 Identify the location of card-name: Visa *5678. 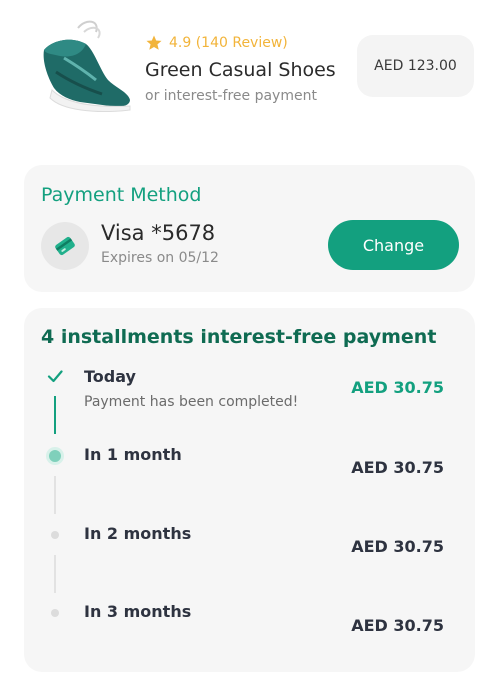
(158, 233).